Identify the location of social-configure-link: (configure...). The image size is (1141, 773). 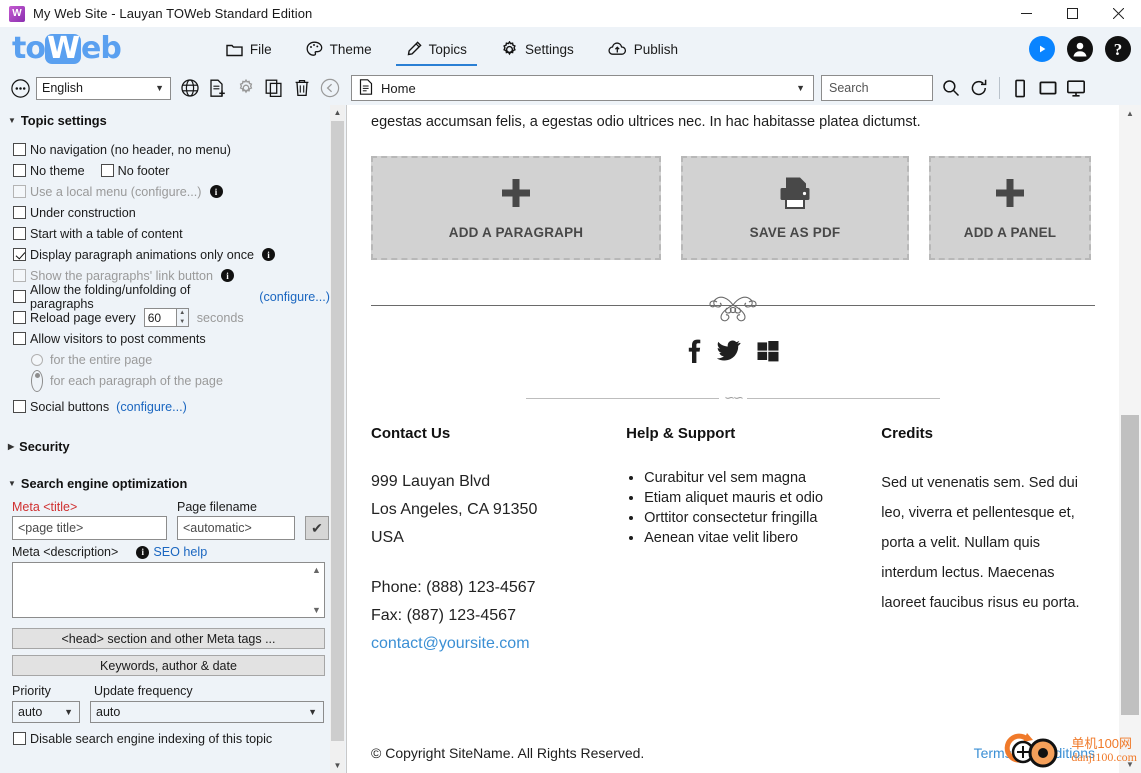
(151, 407).